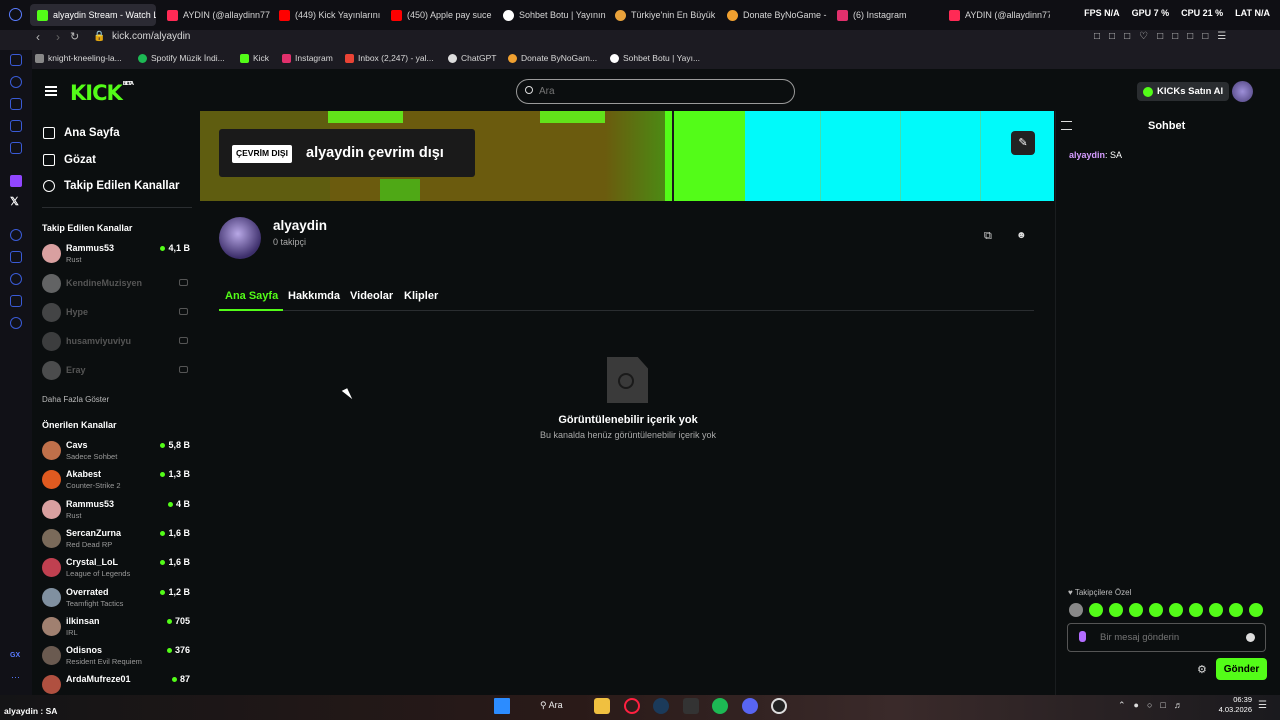 The height and width of the screenshot is (720, 1280). I want to click on history-icon, so click(16, 279).